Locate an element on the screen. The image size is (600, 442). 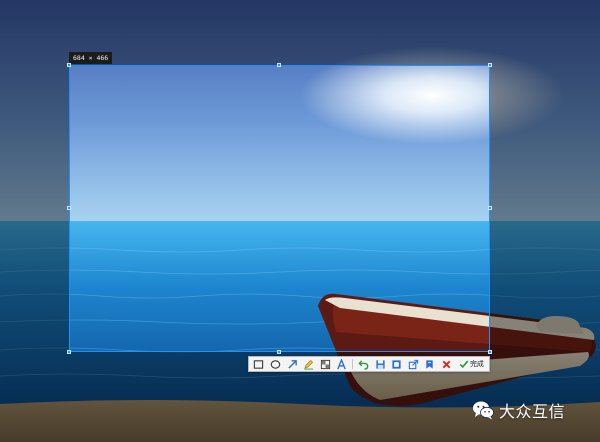
ellipse-icon is located at coordinates (275, 364).